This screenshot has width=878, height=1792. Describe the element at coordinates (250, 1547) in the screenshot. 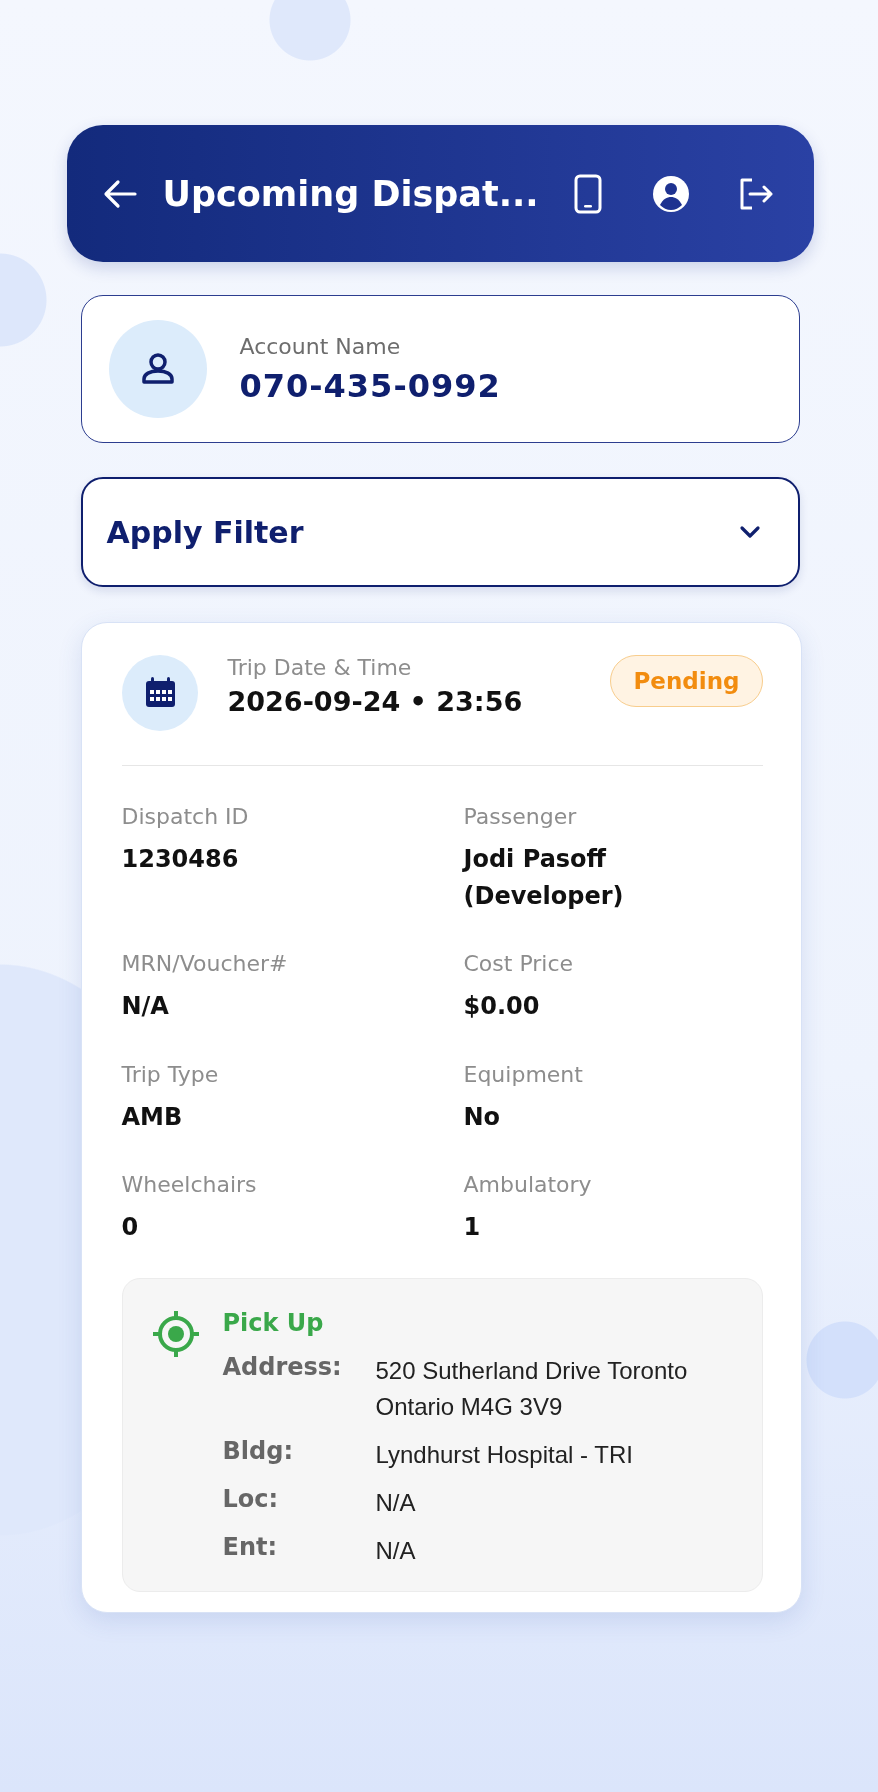

I see `pickup-field-label: Ent:` at that location.